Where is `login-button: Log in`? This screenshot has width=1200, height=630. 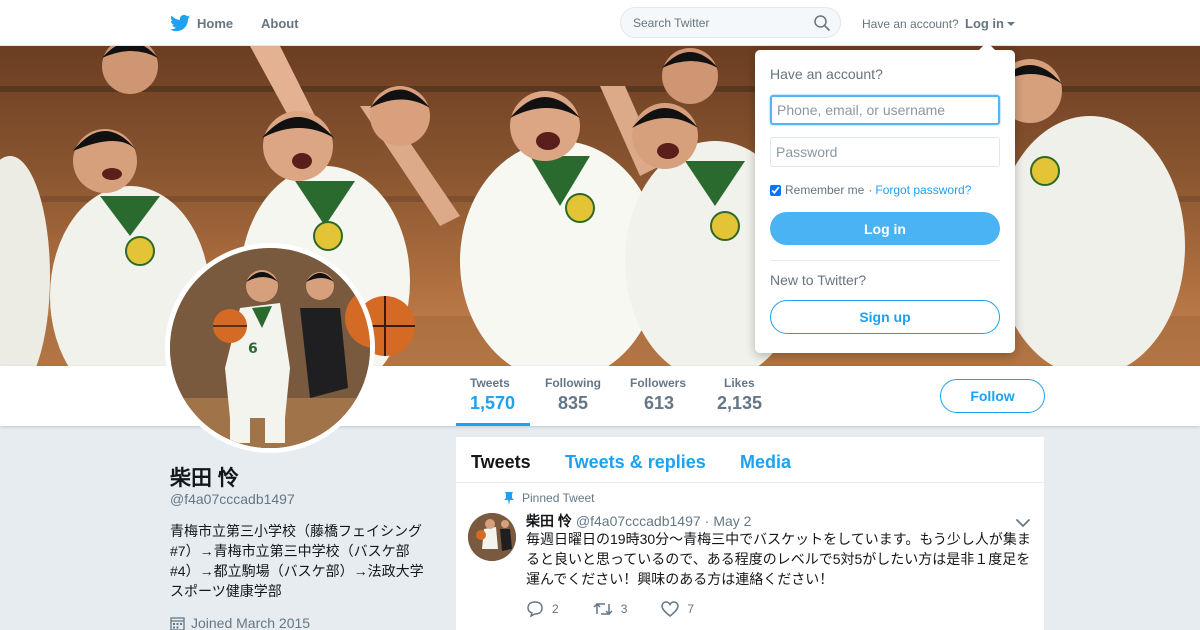 login-button: Log in is located at coordinates (885, 228).